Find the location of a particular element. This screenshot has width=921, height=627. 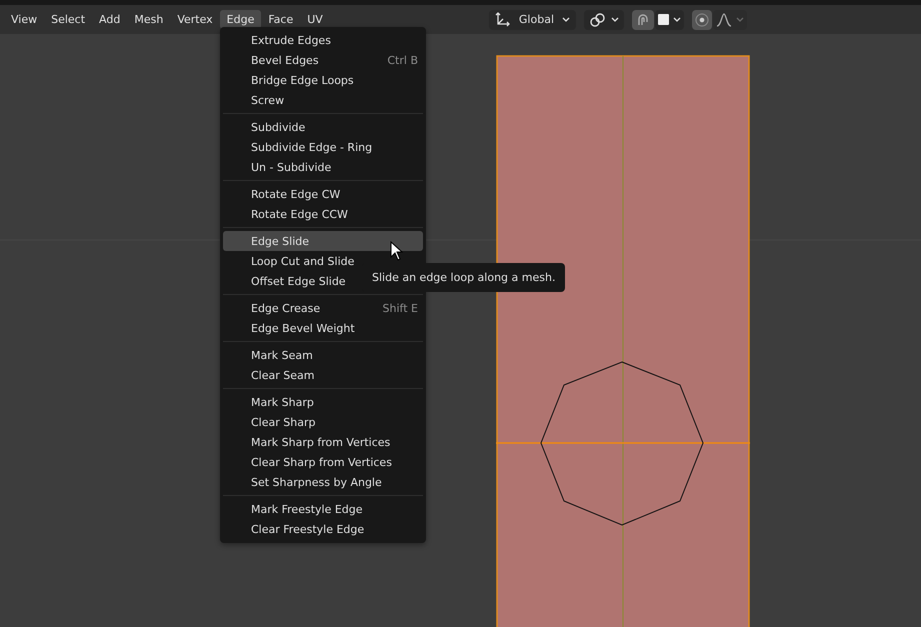

menu-item: Clear Freestyle Edge is located at coordinates (323, 529).